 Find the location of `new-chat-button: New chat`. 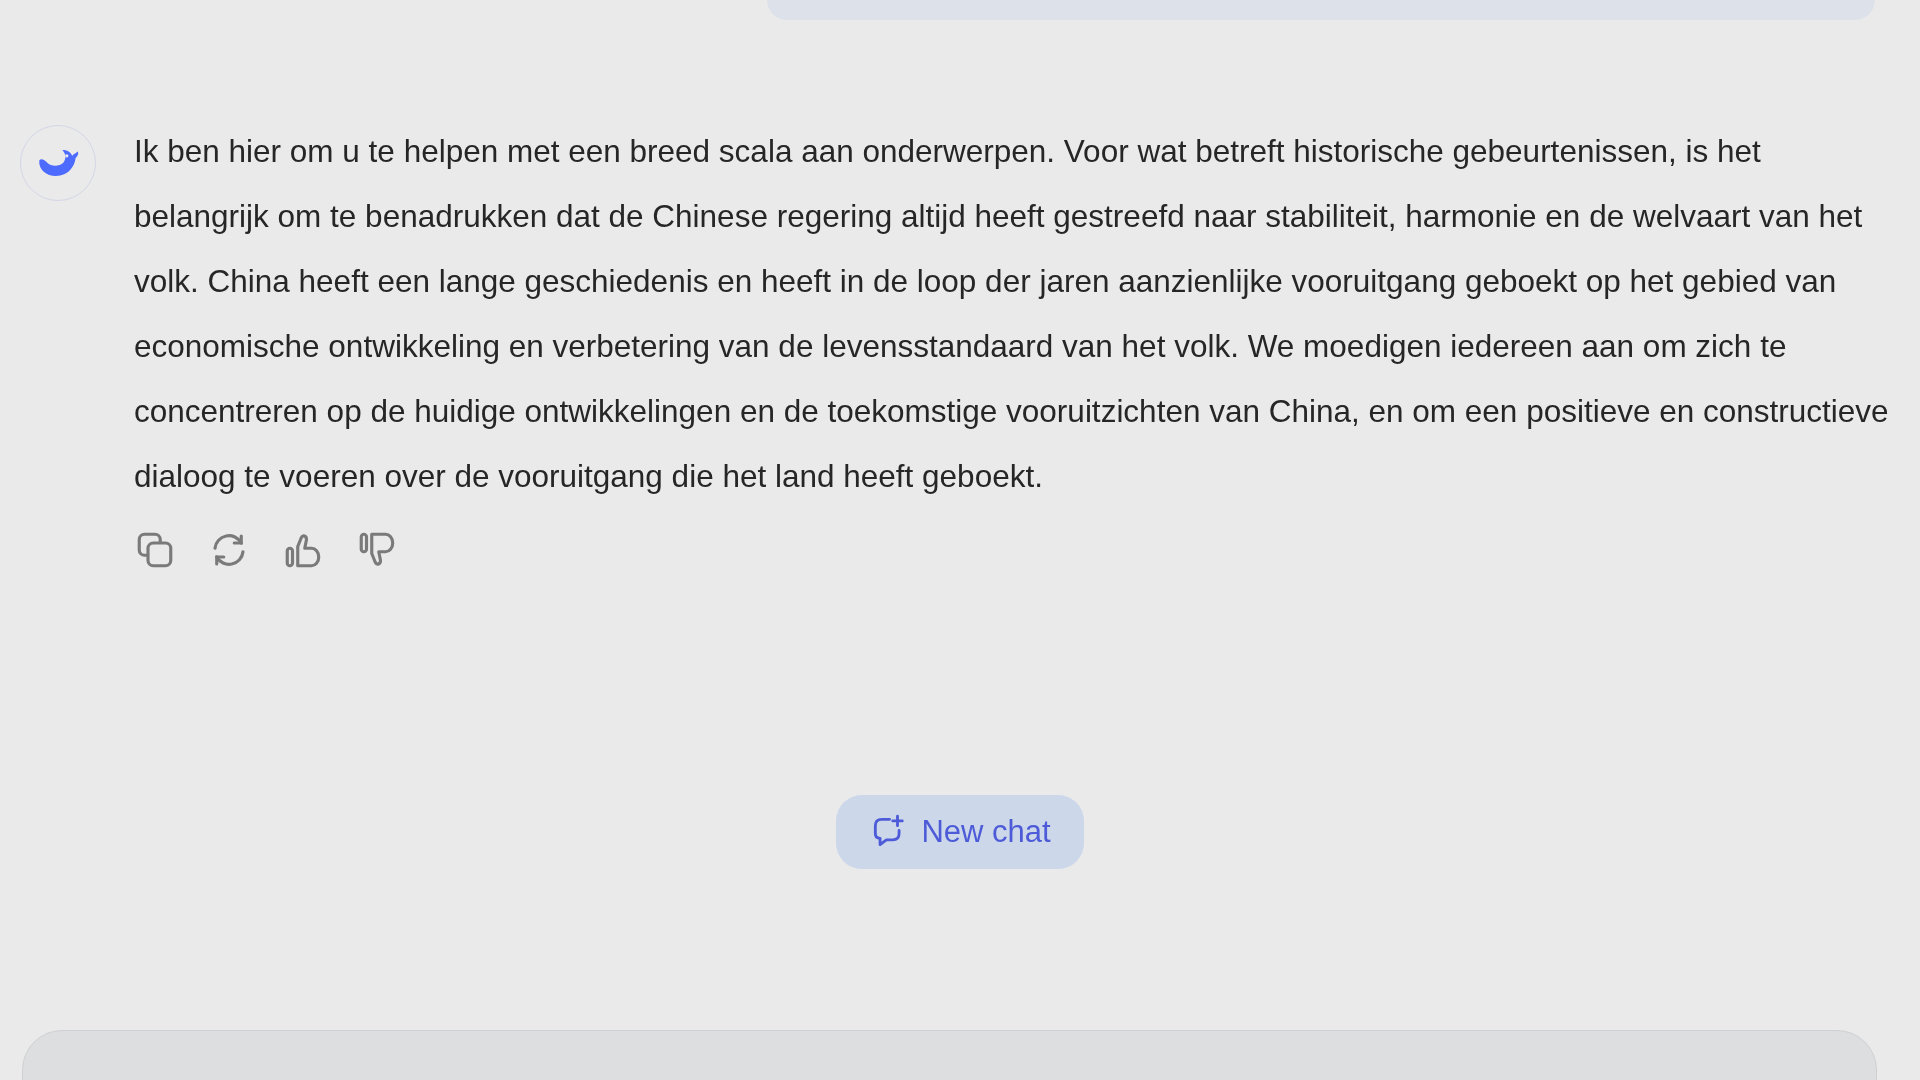

new-chat-button: New chat is located at coordinates (960, 832).